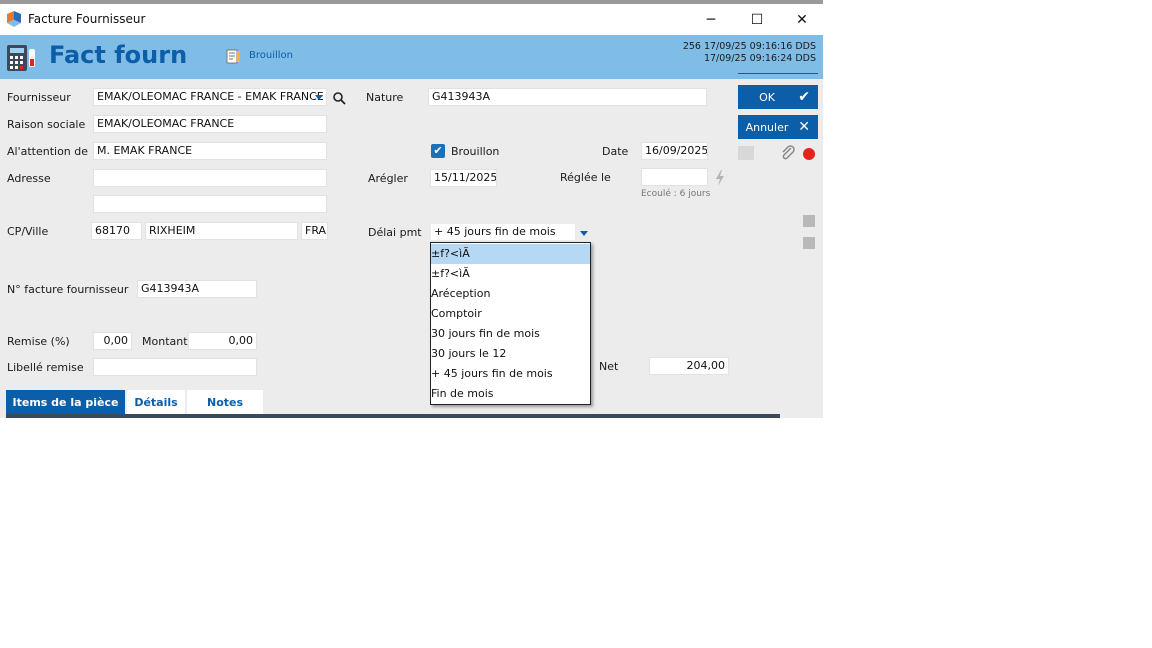  Describe the element at coordinates (503, 232) in the screenshot. I see `delai-select: + 45 jours fin de mois` at that location.